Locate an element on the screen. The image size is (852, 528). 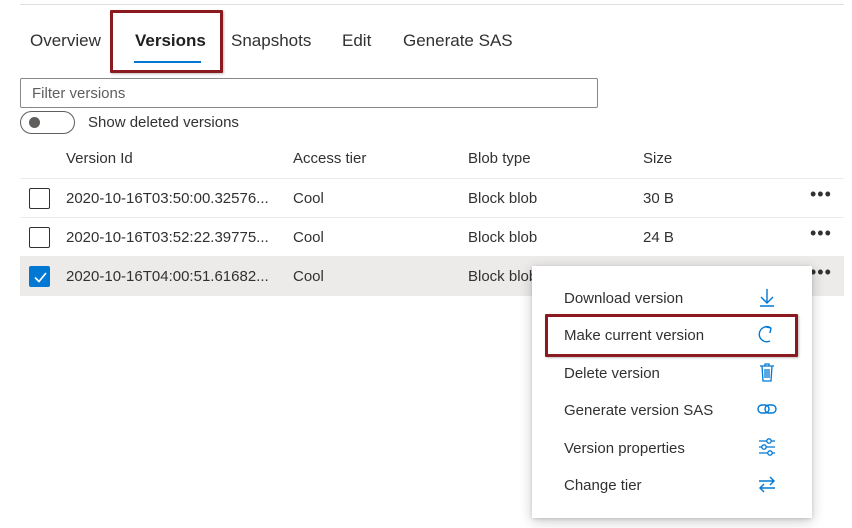
checkmark-icon is located at coordinates (40, 277).